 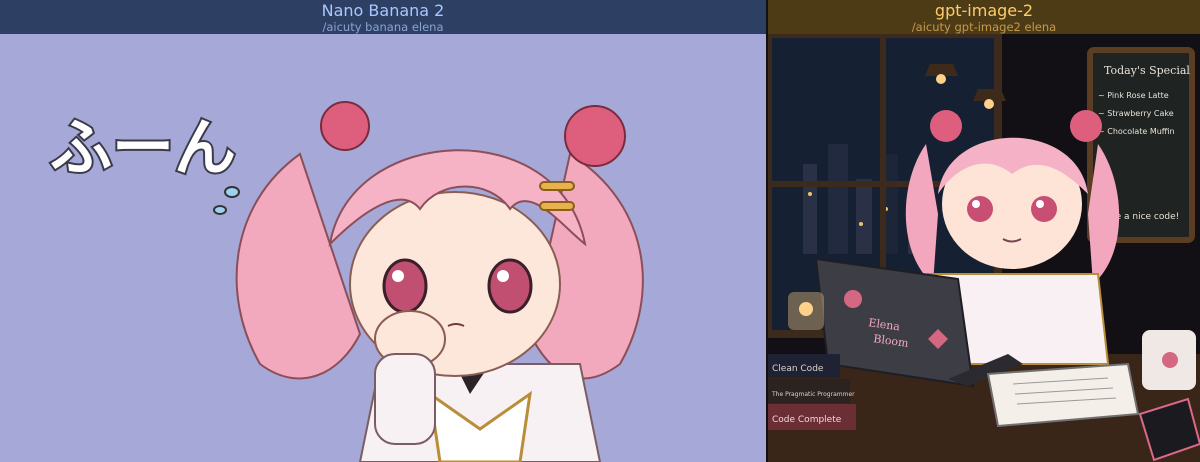 I want to click on notebook, so click(x=1063, y=395).